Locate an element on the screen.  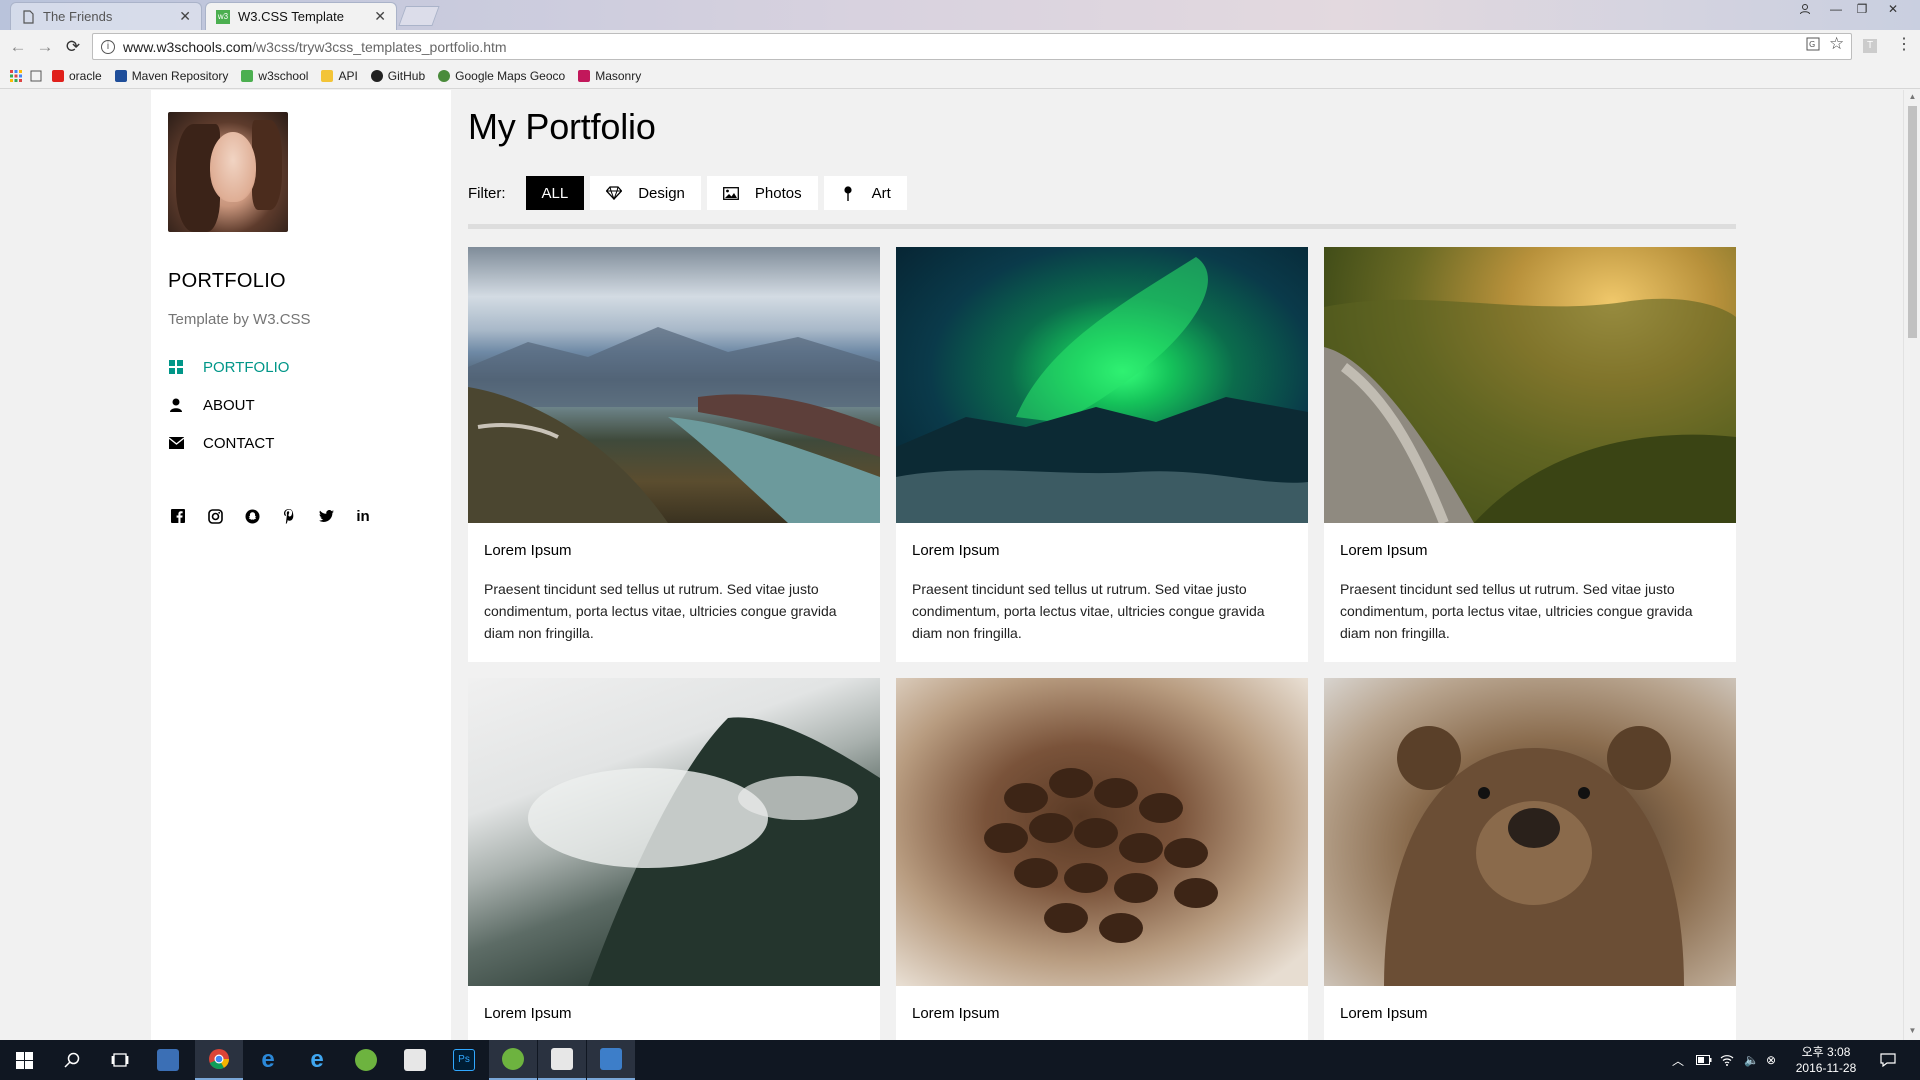
oracle-icon is located at coordinates (58, 76).